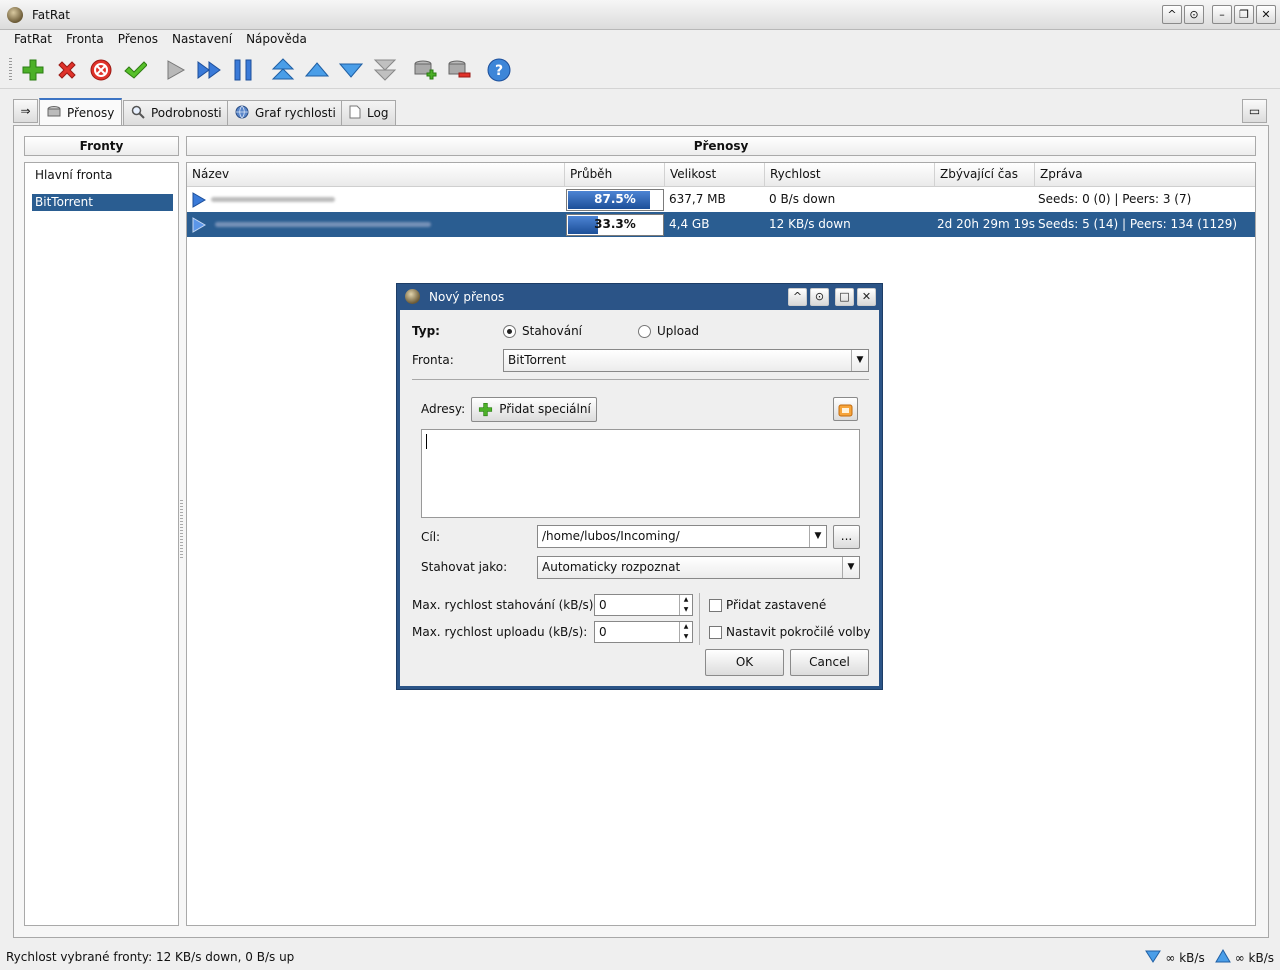  I want to click on delete-with-data-icon, so click(101, 70).